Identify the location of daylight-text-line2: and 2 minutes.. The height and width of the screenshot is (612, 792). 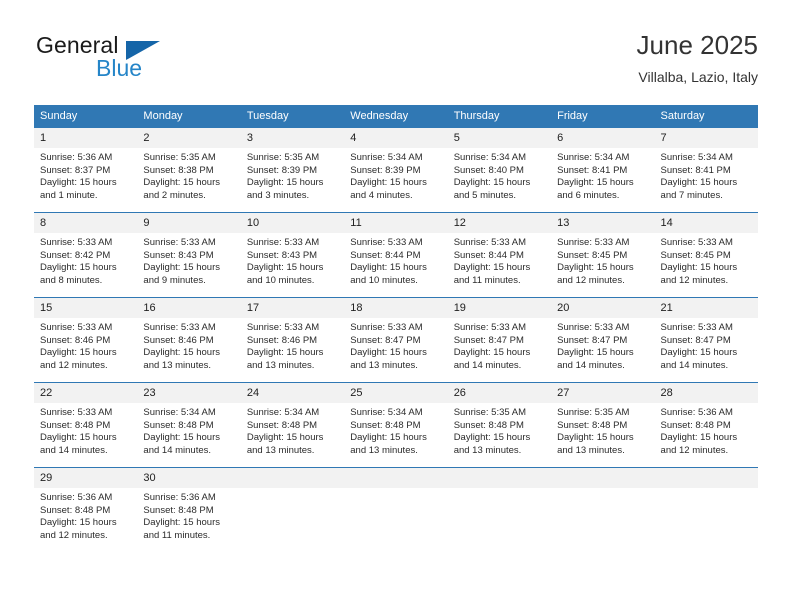
(174, 195).